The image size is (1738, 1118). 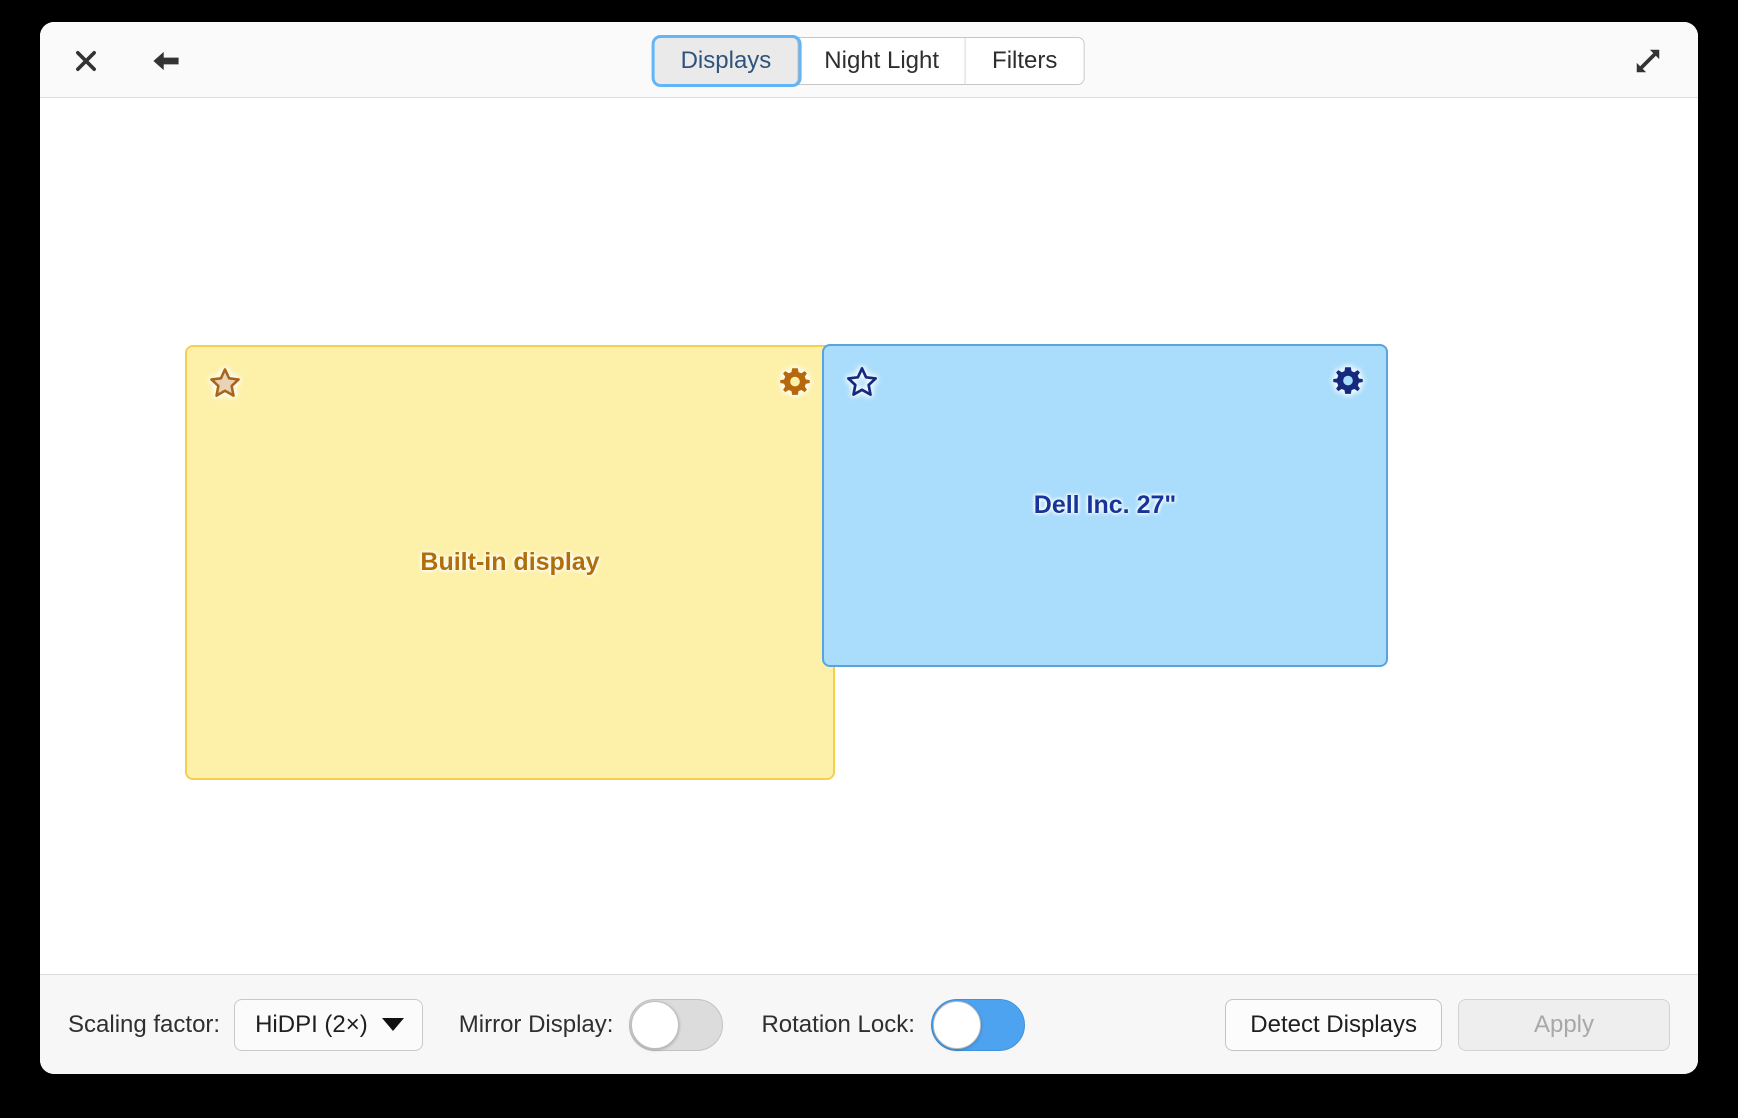 I want to click on primary-star-button-builtin, so click(x=225, y=383).